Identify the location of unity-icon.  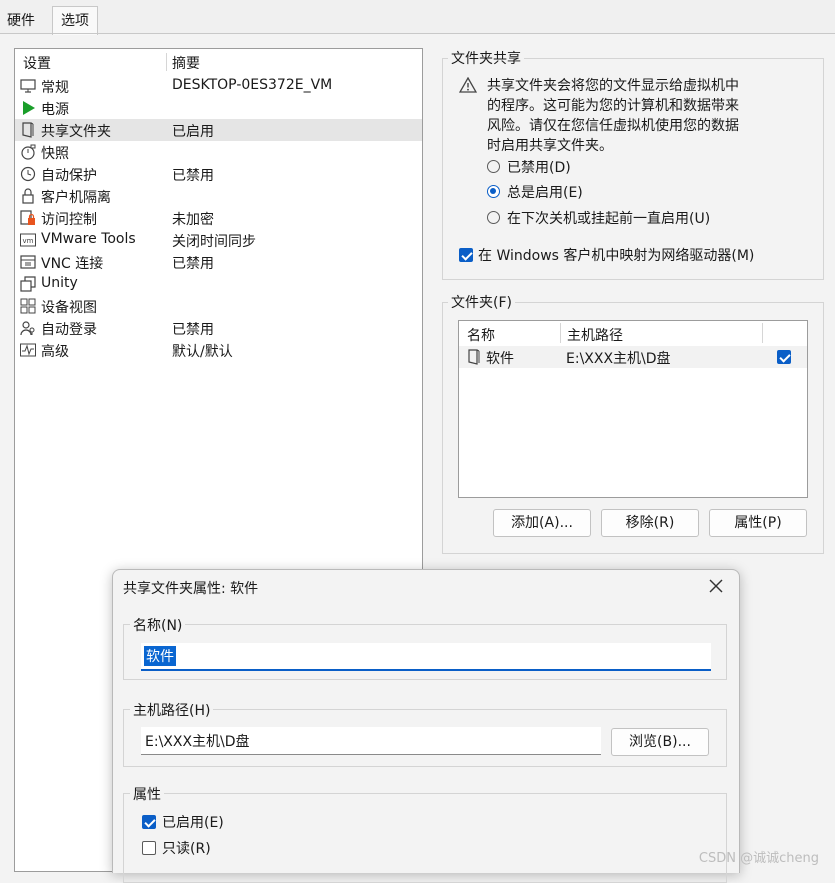
(28, 284).